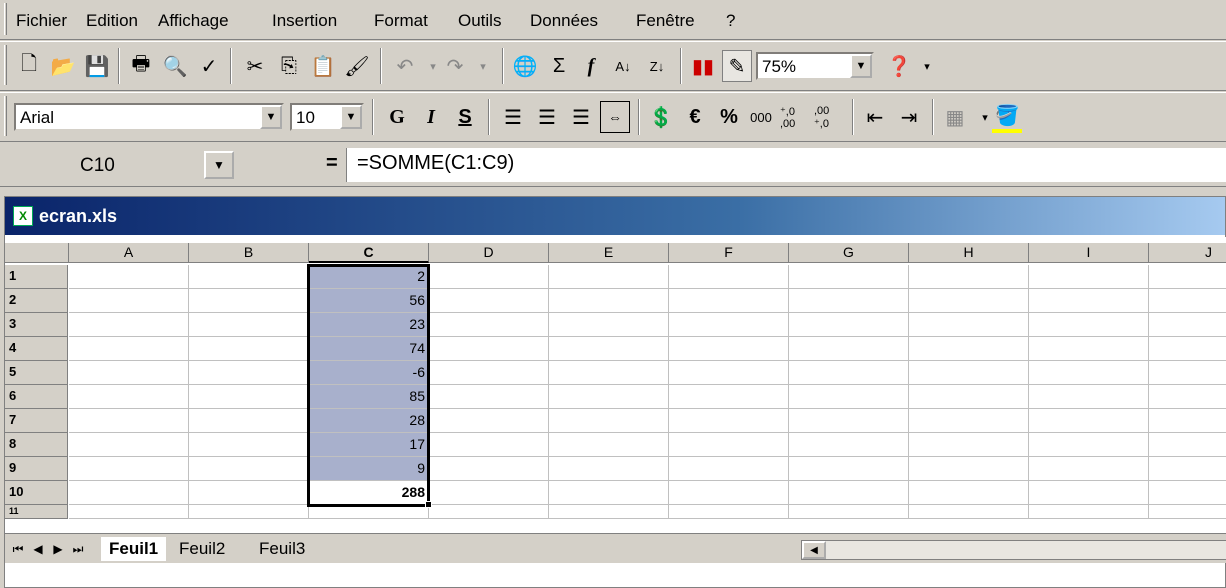  Describe the element at coordinates (332, 163) in the screenshot. I see `formula-equals: =` at that location.